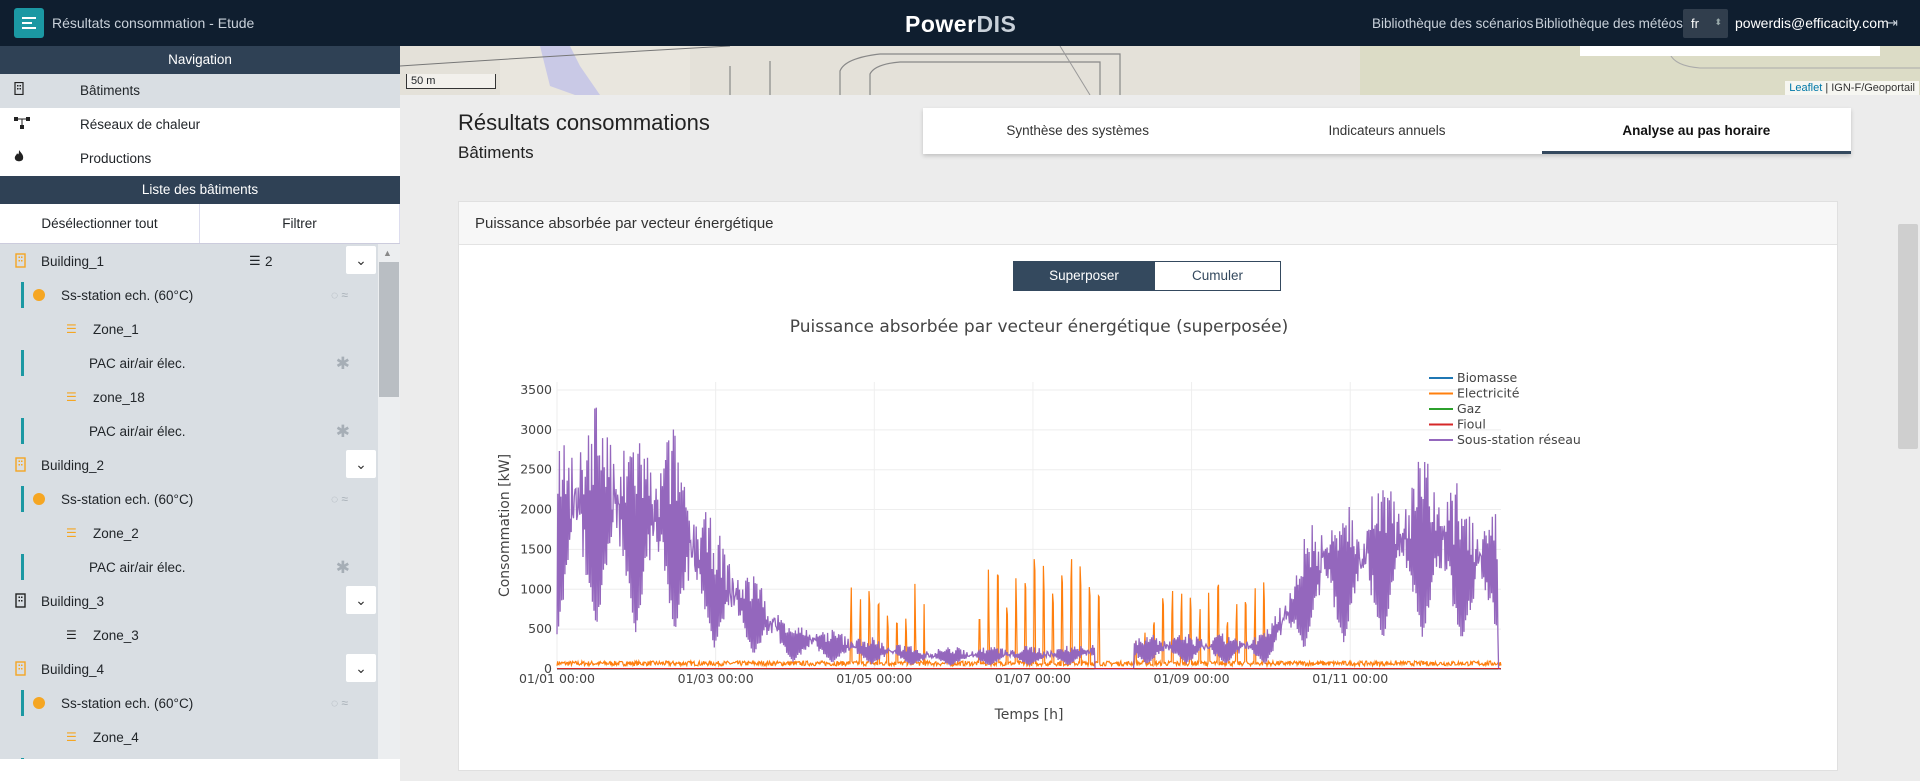  I want to click on tab-annual-indicators: Indicateurs annuels, so click(1386, 131).